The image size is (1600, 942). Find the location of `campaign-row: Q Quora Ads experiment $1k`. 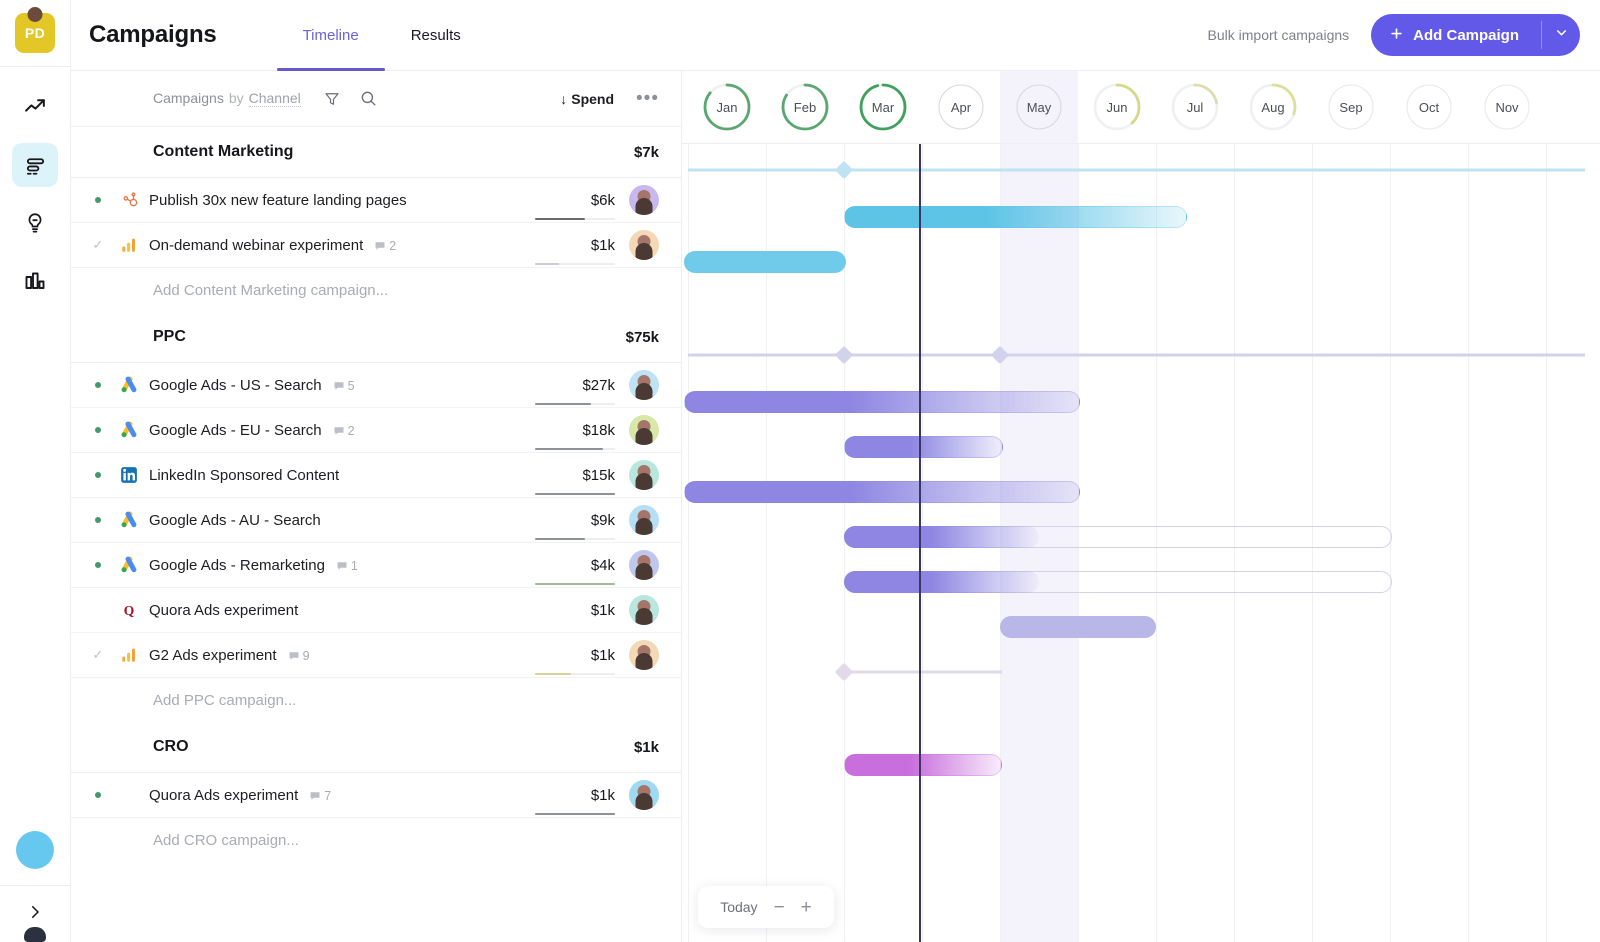

campaign-row: Q Quora Ads experiment $1k is located at coordinates (376, 610).